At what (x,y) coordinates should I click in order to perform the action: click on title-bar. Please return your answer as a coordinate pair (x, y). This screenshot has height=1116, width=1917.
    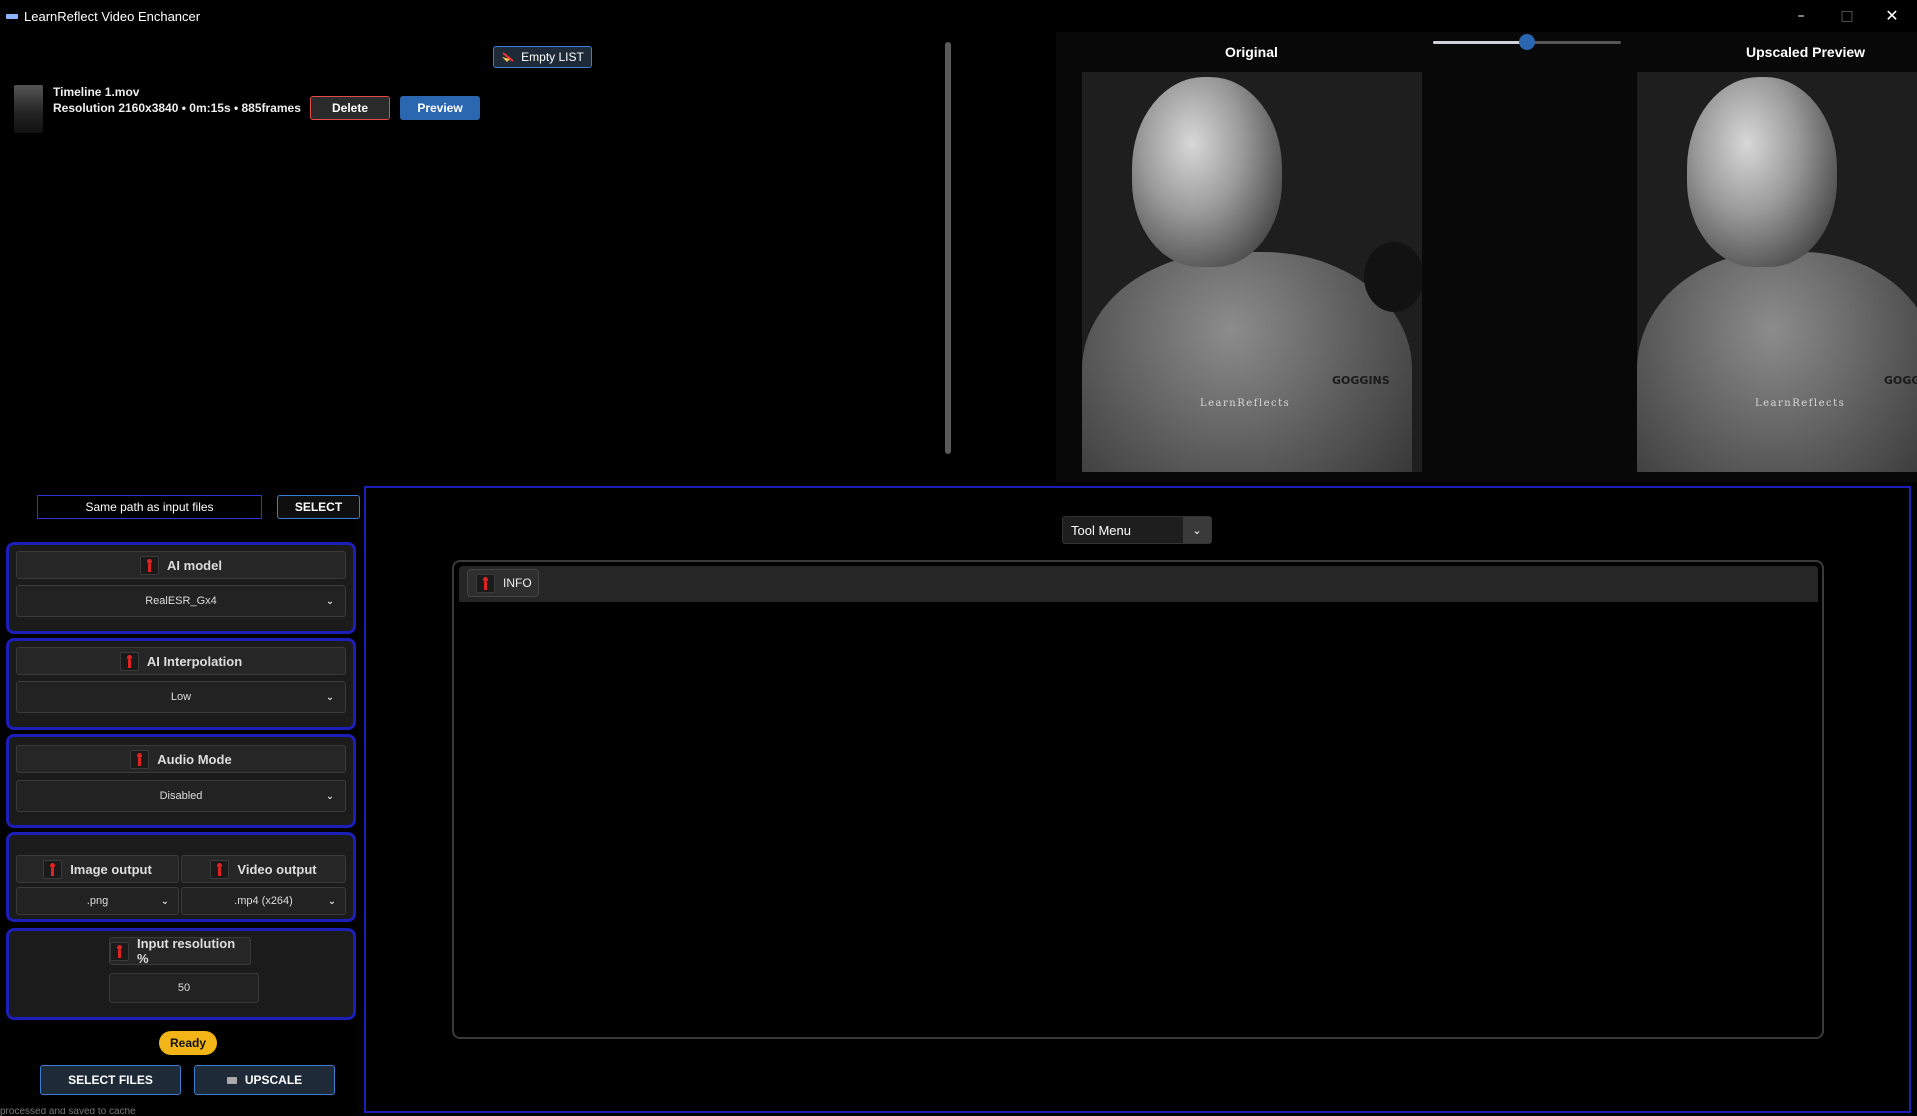
    Looking at the image, I should click on (958, 16).